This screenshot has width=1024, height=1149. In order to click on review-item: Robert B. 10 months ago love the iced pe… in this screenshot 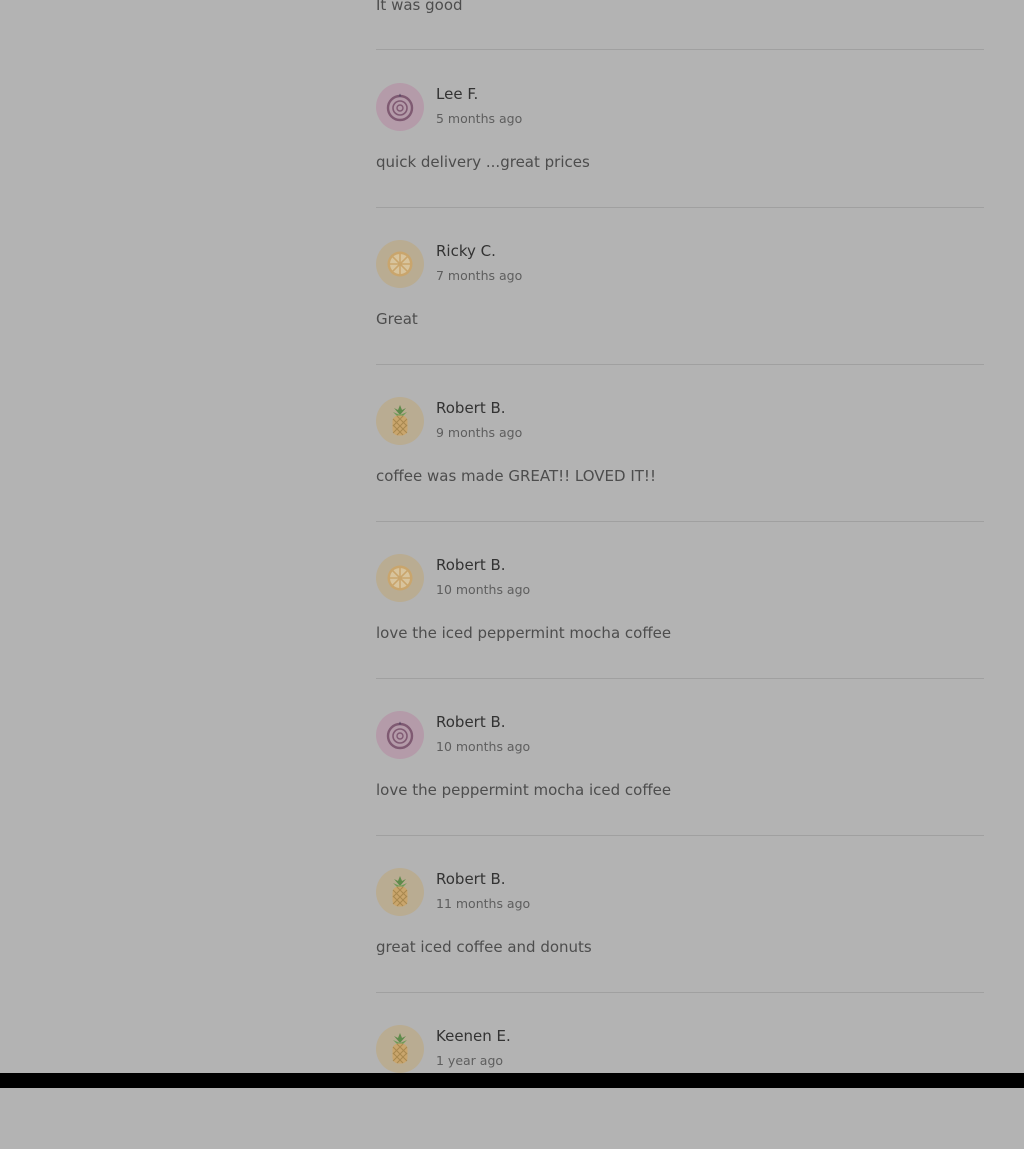, I will do `click(680, 599)`.